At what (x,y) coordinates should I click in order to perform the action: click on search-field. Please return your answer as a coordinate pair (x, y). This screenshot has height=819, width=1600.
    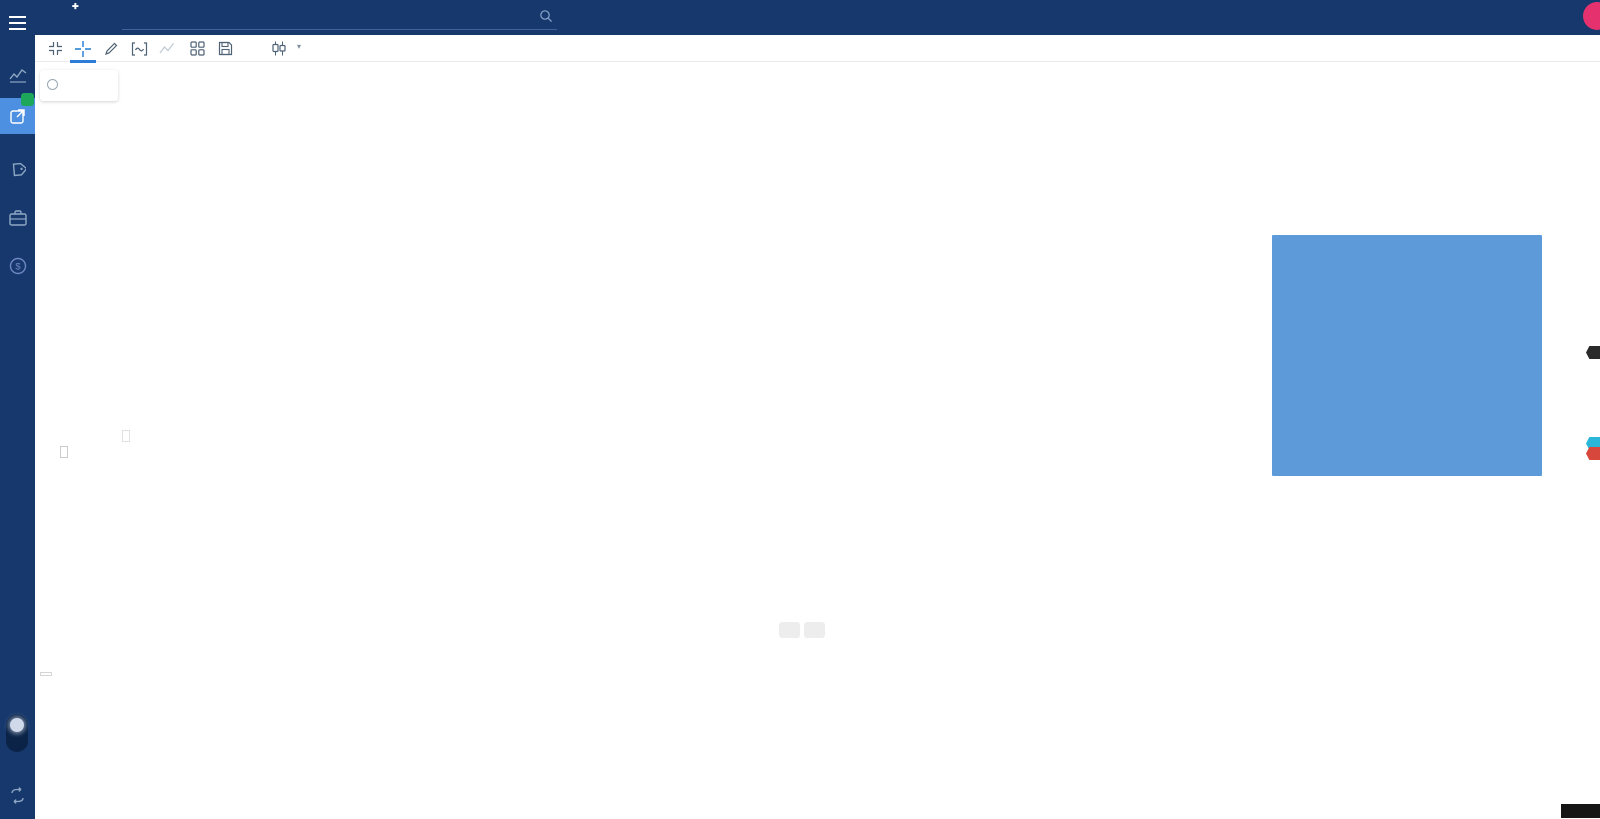
    Looking at the image, I should click on (339, 17).